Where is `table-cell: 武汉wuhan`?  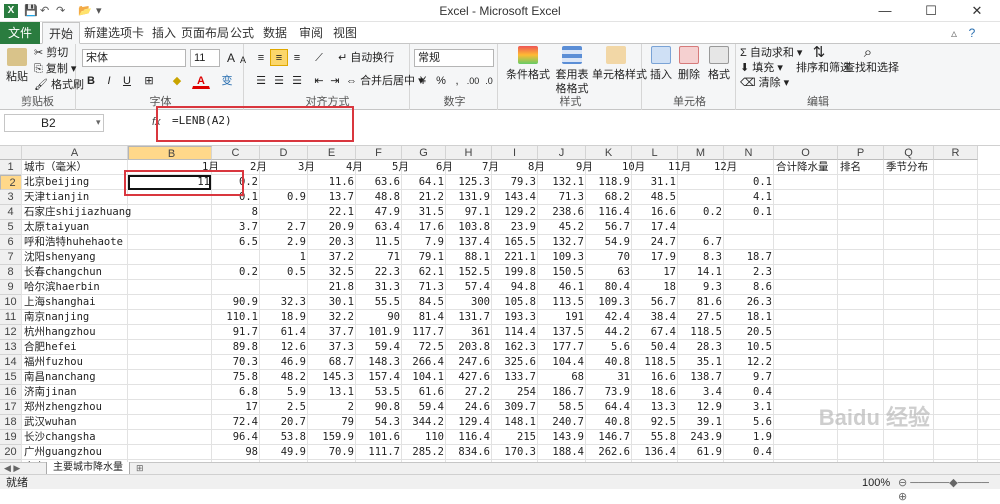 table-cell: 武汉wuhan is located at coordinates (75, 422).